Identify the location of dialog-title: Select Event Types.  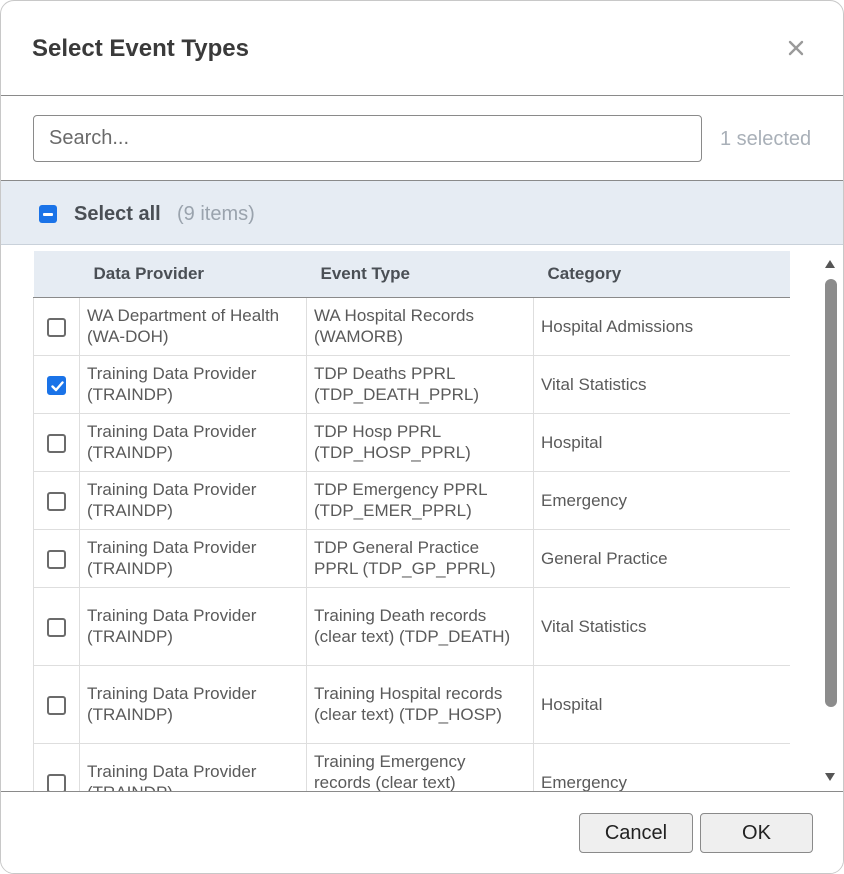
(140, 48).